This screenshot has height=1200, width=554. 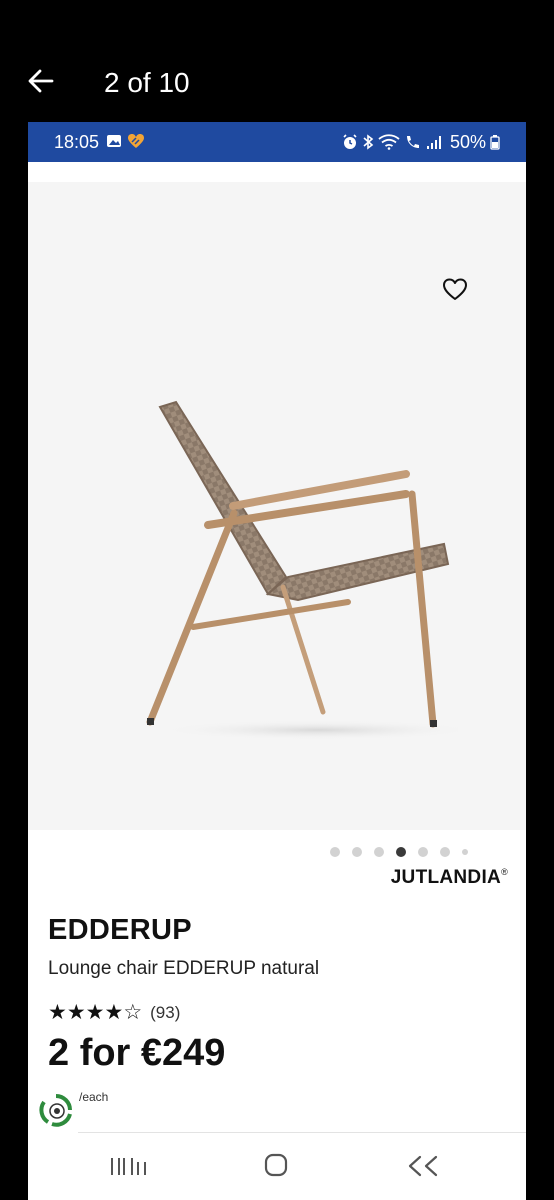 I want to click on page-counter: 2 of 10, so click(x=147, y=82).